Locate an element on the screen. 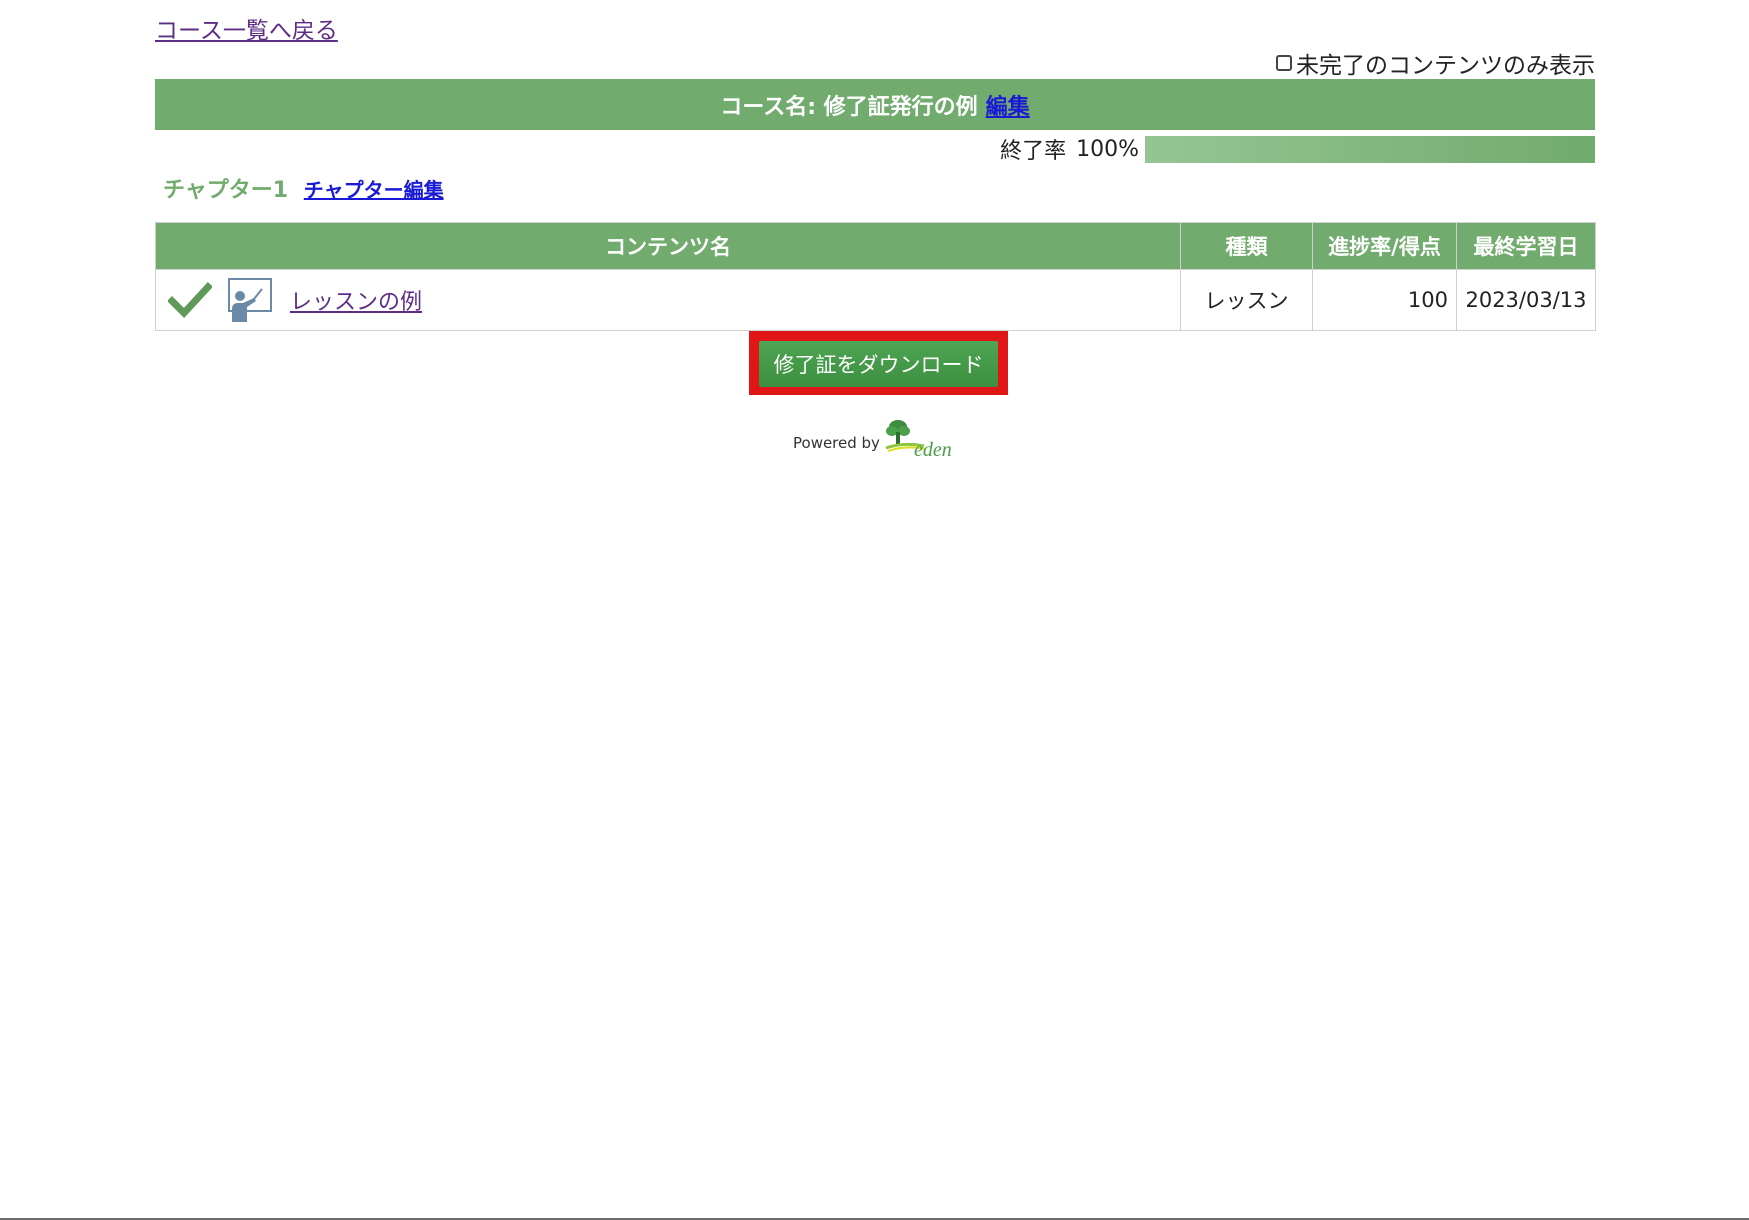 The width and height of the screenshot is (1749, 1220). powered-by-text: Powered by is located at coordinates (836, 443).